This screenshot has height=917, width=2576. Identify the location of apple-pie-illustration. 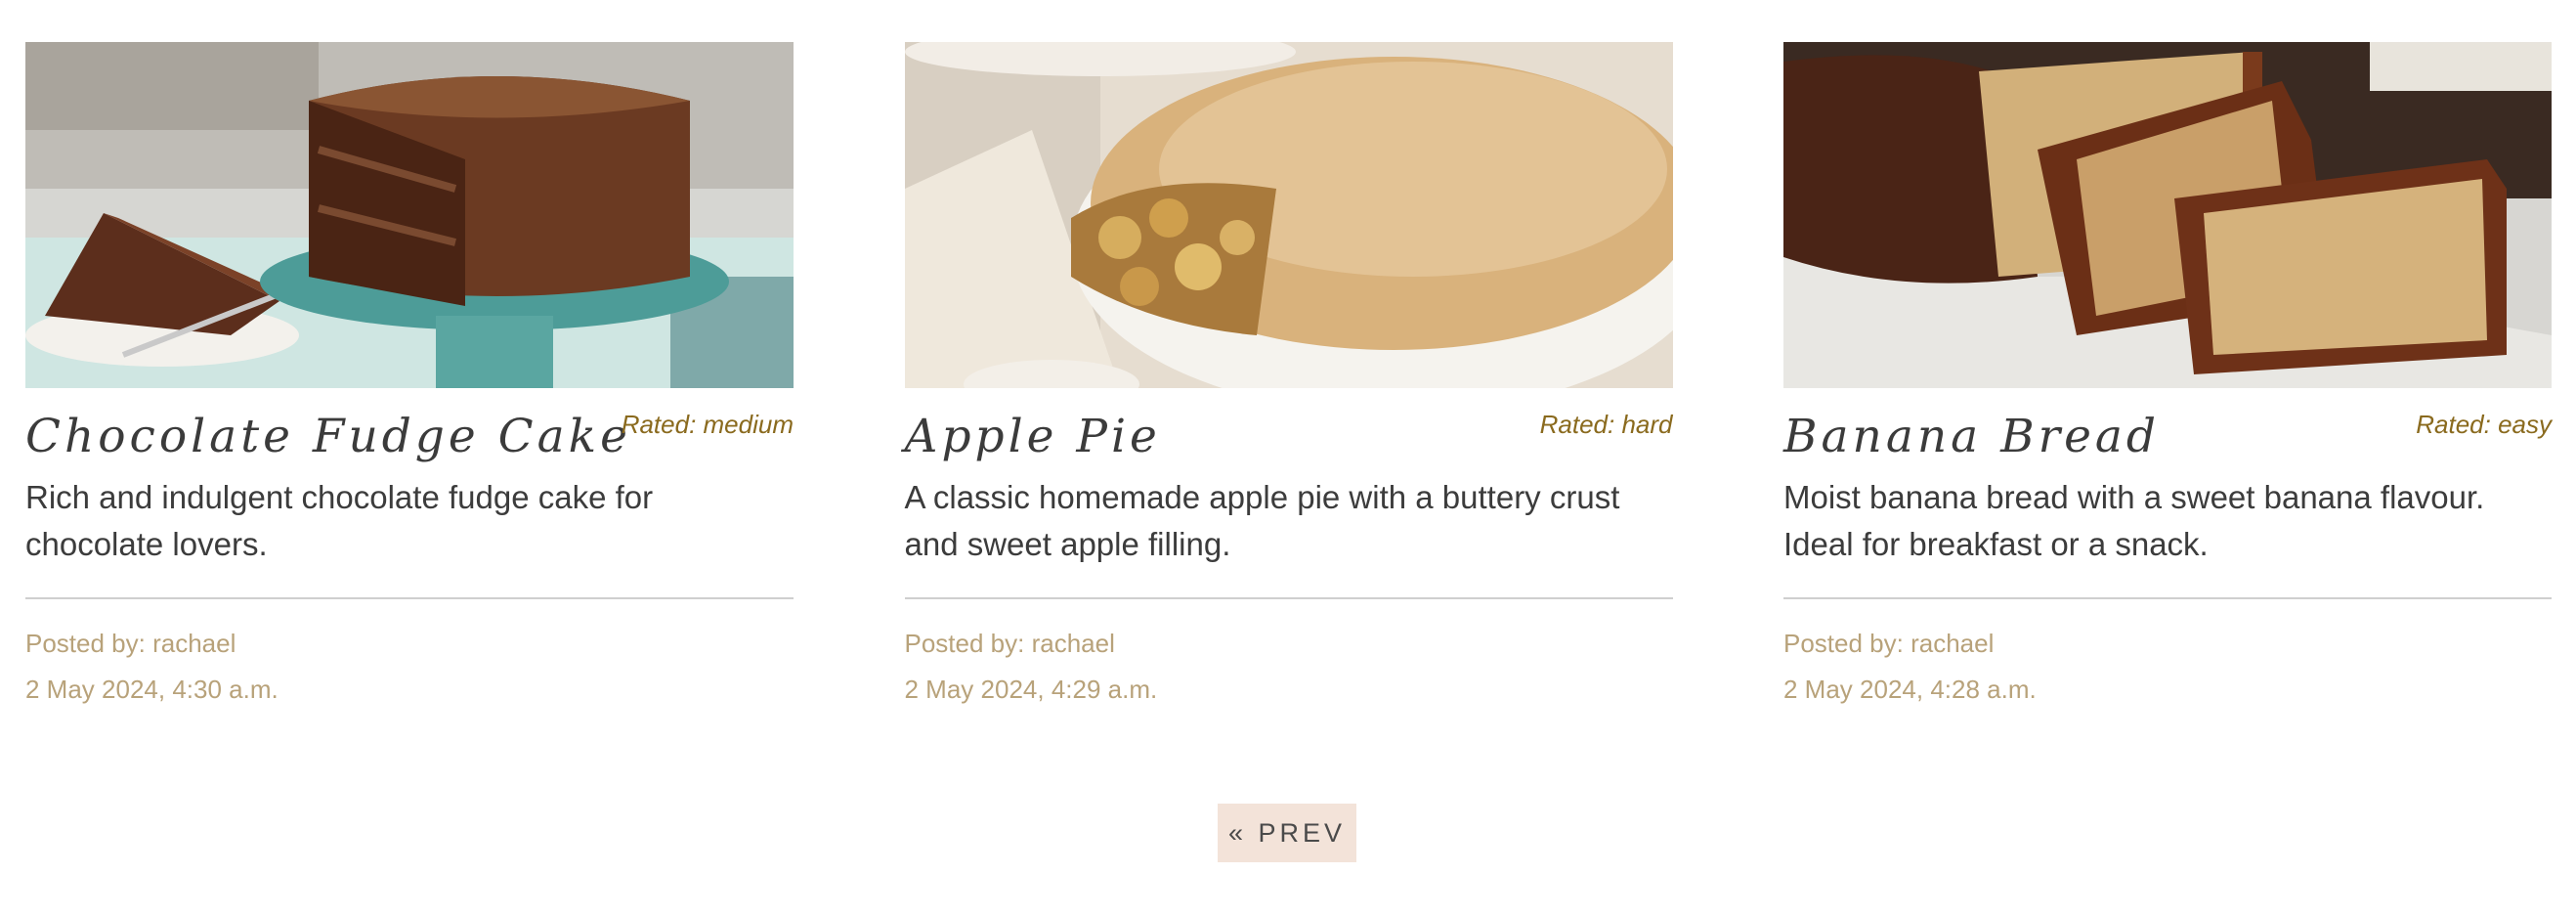
(1288, 215).